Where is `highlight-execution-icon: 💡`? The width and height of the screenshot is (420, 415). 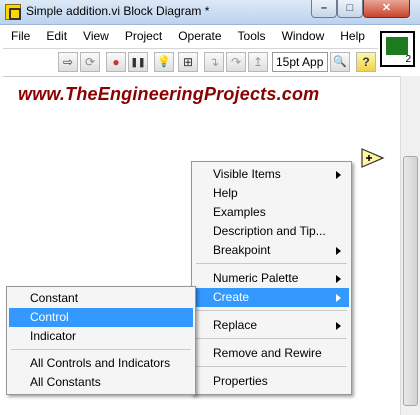
highlight-execution-icon: 💡 is located at coordinates (164, 62).